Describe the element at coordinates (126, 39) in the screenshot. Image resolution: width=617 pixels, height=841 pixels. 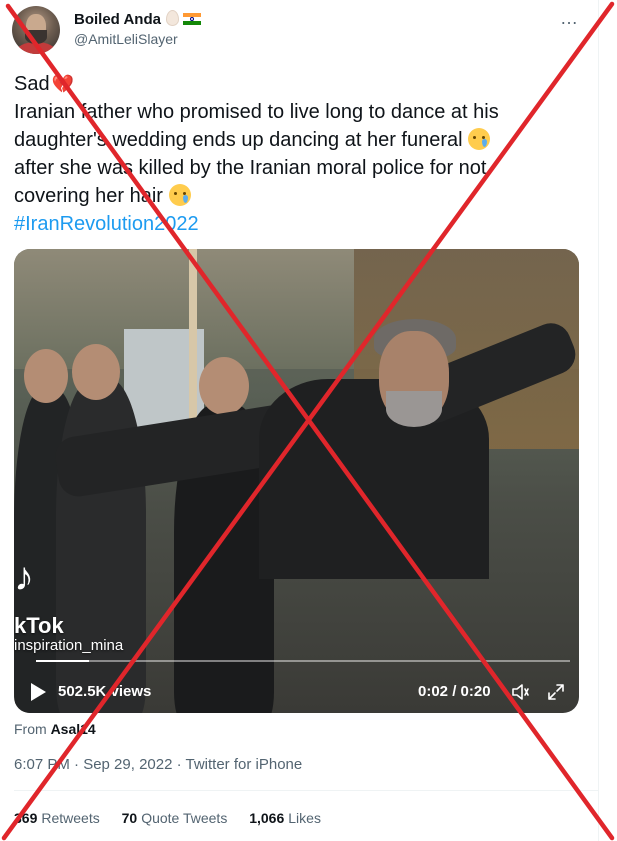
I see `author-handle: @AmitLeliSlayer` at that location.